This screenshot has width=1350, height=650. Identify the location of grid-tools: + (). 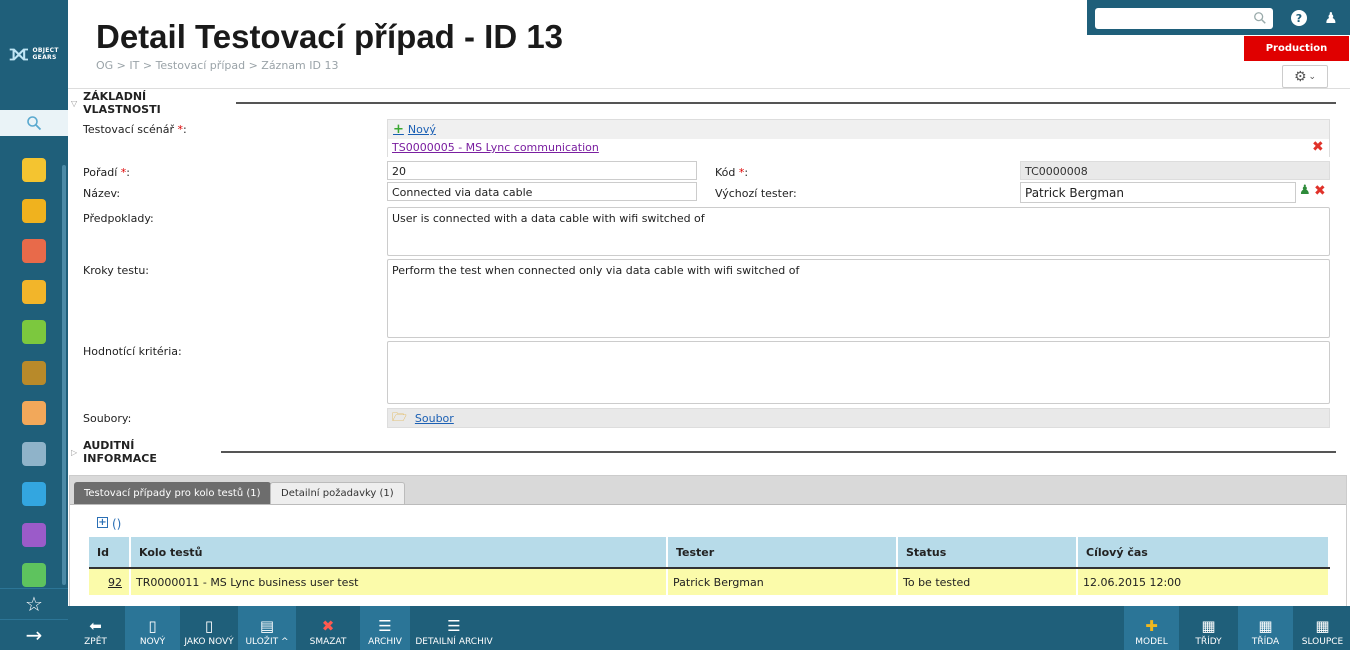
(109, 524).